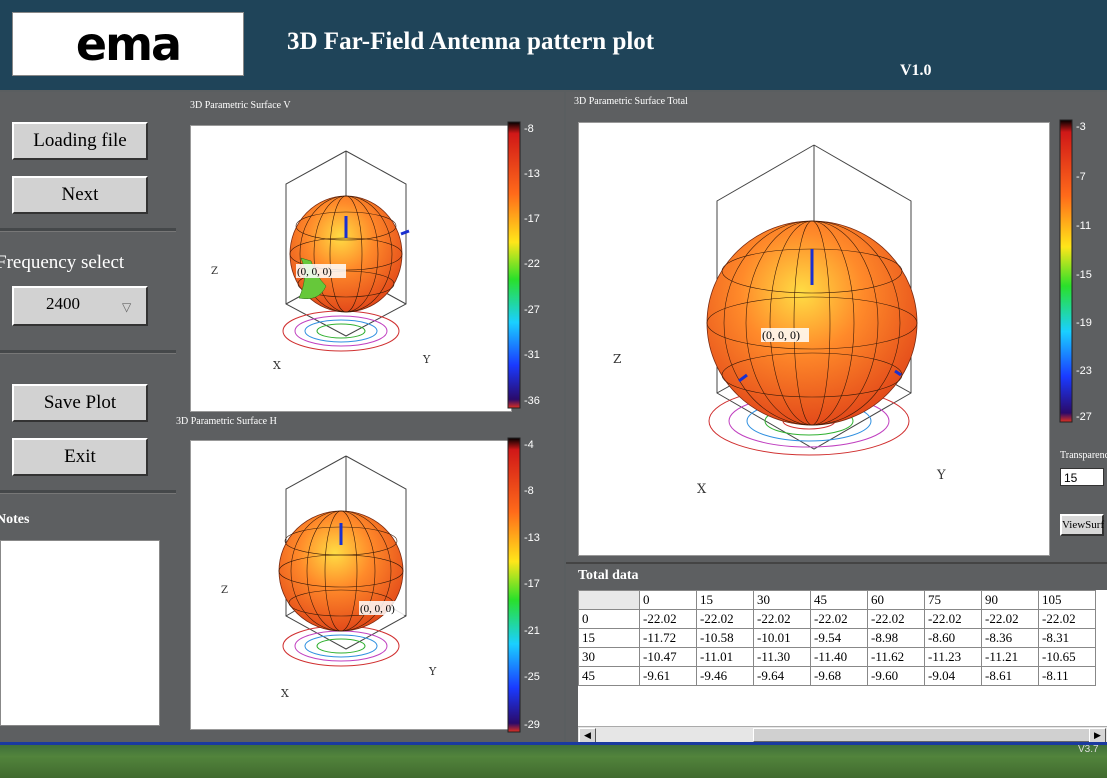  I want to click on plot-total-graphic: (0, 0, 0) Z X Y, so click(779, 320).